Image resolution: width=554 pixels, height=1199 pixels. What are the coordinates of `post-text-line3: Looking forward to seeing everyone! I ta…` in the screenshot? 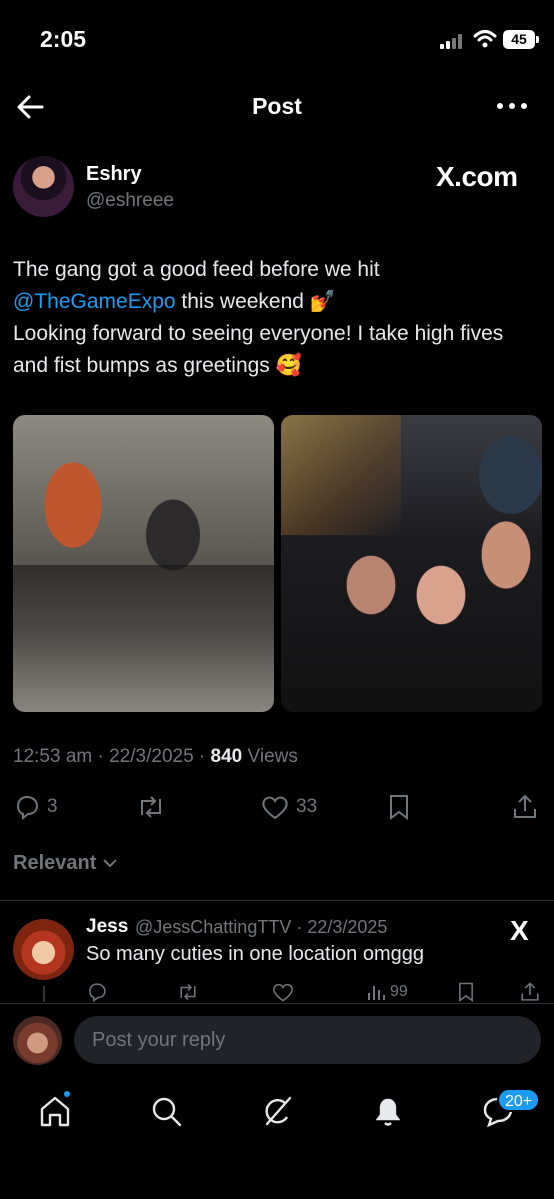 It's located at (258, 349).